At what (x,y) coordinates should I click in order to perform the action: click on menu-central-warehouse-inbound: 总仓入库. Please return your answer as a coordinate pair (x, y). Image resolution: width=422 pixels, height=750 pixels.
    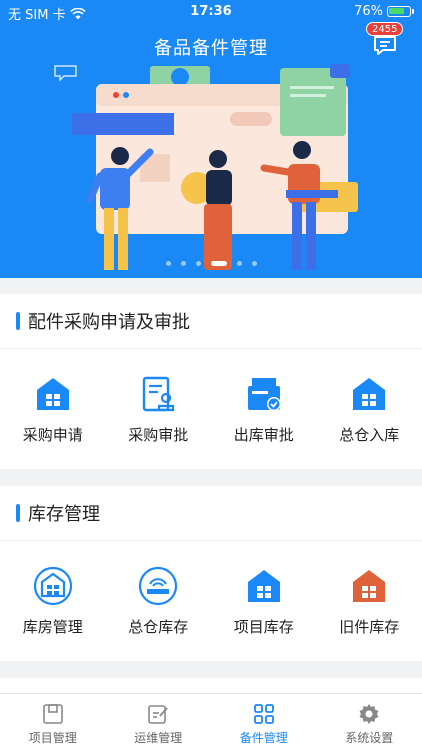
    Looking at the image, I should click on (369, 409).